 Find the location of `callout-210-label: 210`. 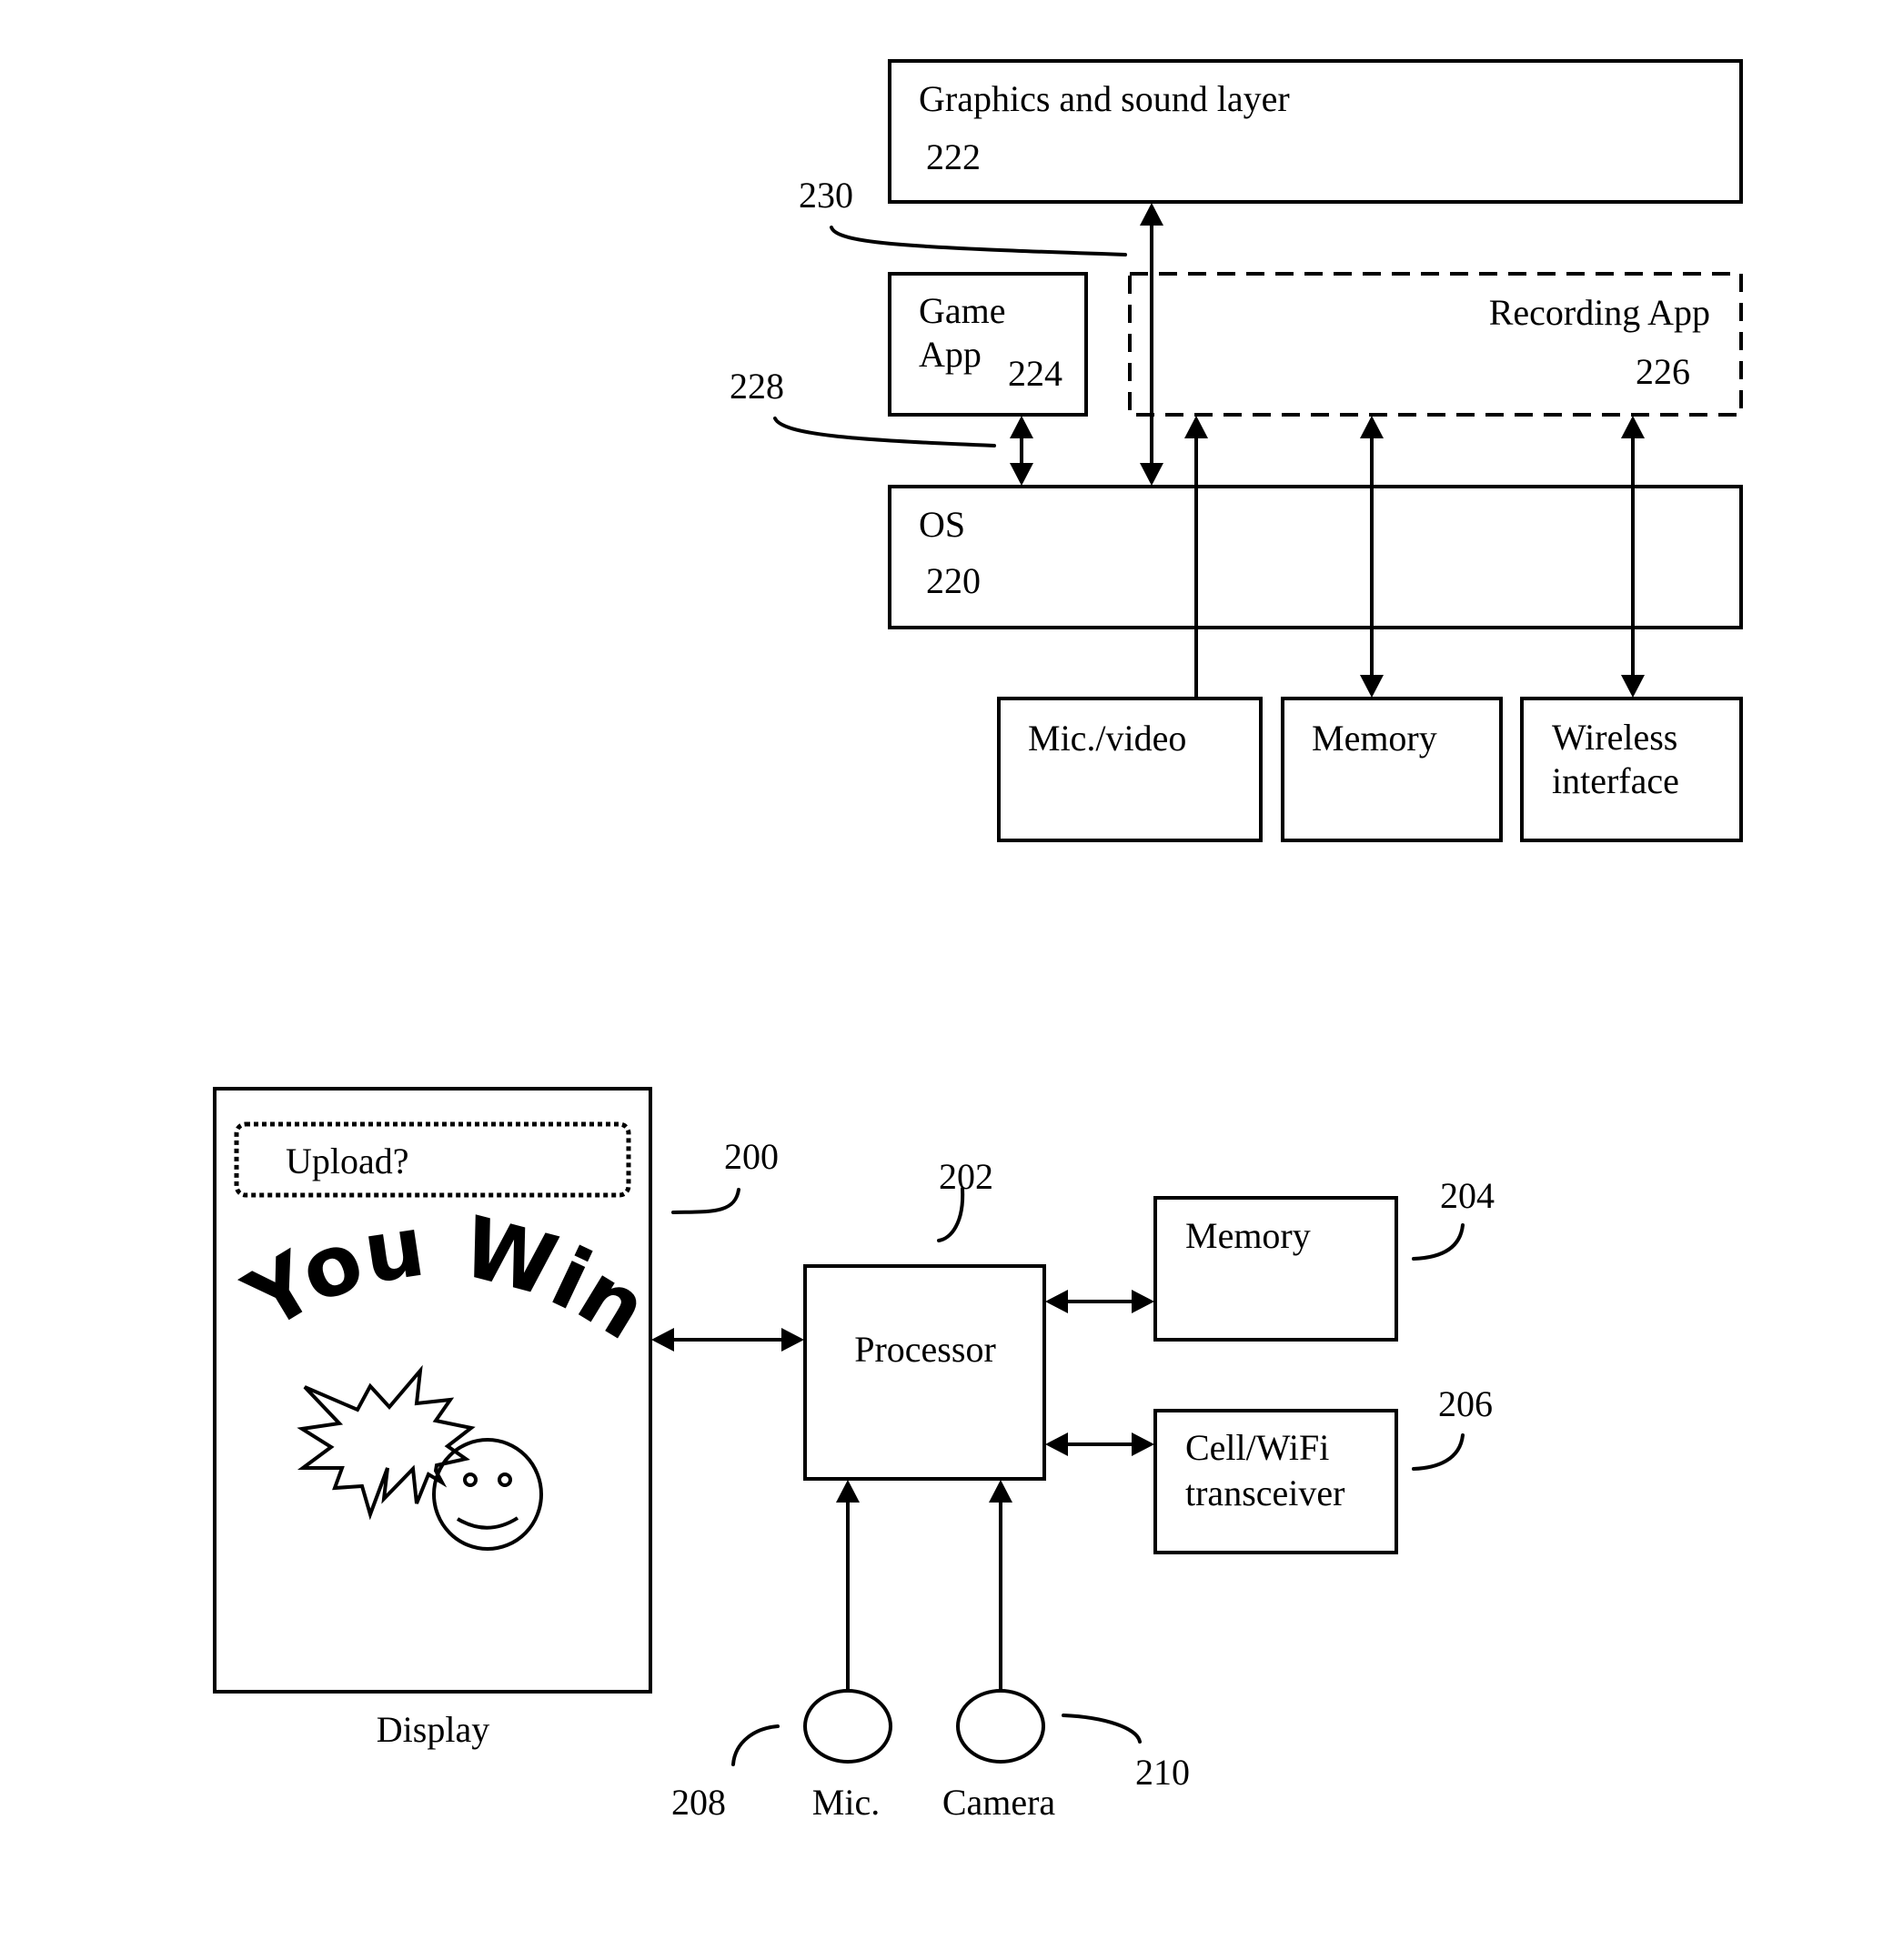

callout-210-label: 210 is located at coordinates (1162, 1772).